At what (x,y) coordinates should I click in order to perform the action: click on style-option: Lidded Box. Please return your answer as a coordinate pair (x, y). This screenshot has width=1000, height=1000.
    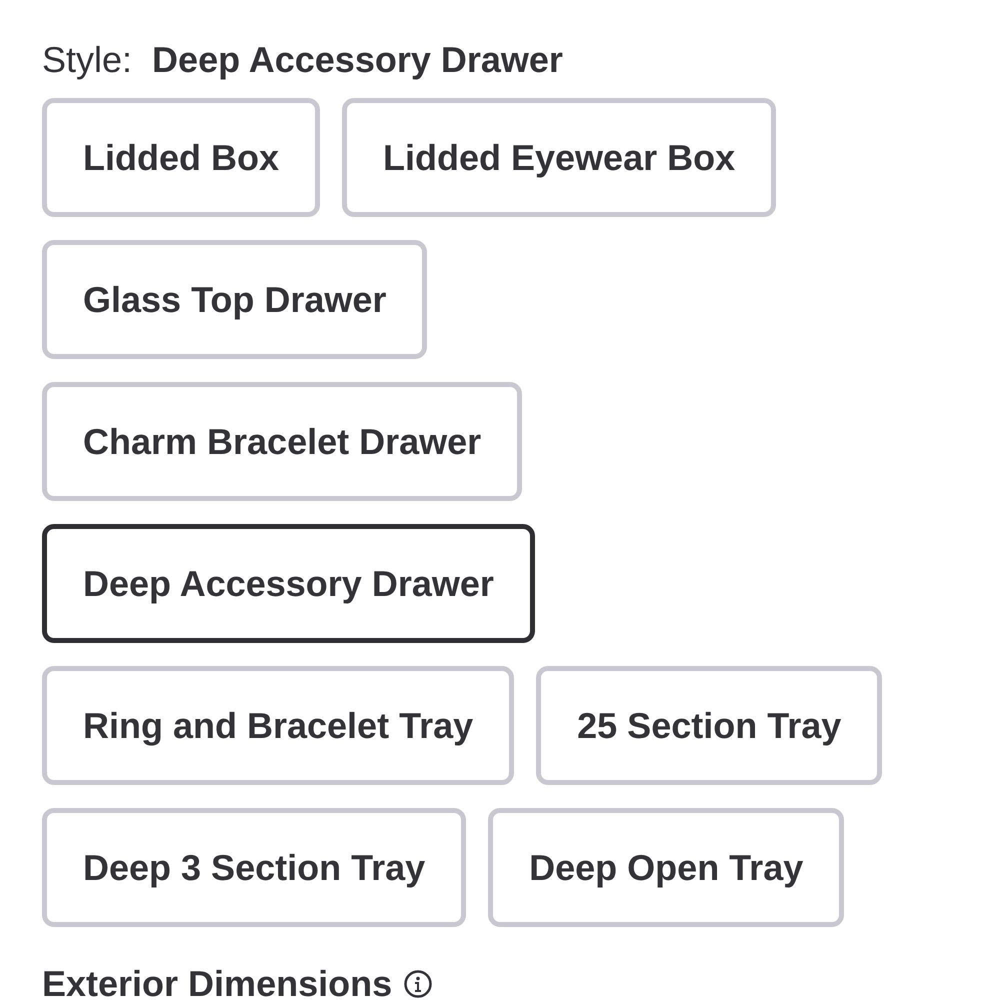
    Looking at the image, I should click on (181, 157).